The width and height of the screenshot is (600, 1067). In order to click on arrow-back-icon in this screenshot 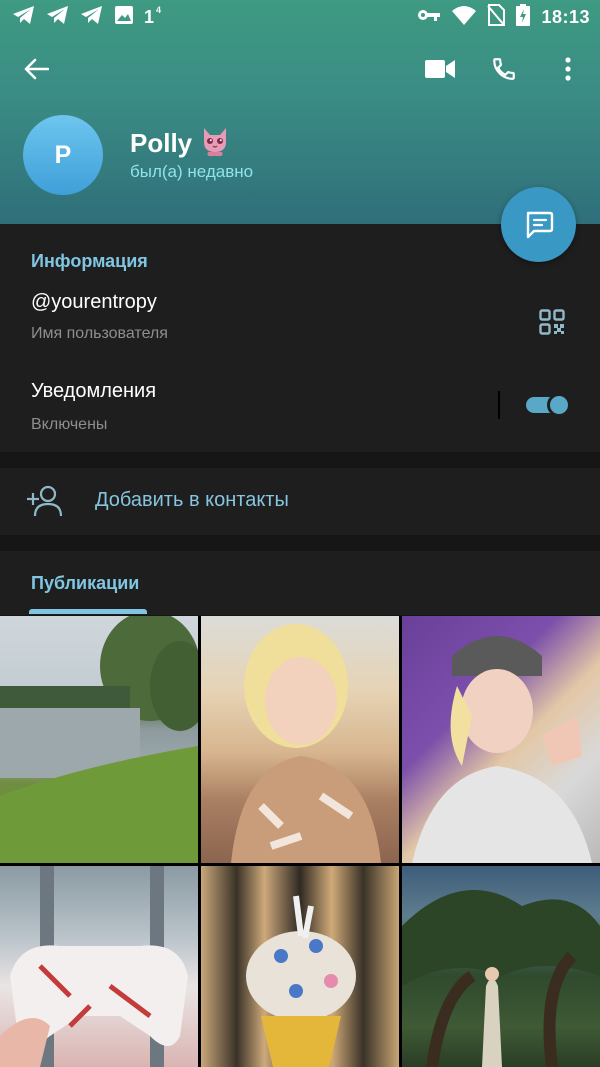, I will do `click(36, 69)`.